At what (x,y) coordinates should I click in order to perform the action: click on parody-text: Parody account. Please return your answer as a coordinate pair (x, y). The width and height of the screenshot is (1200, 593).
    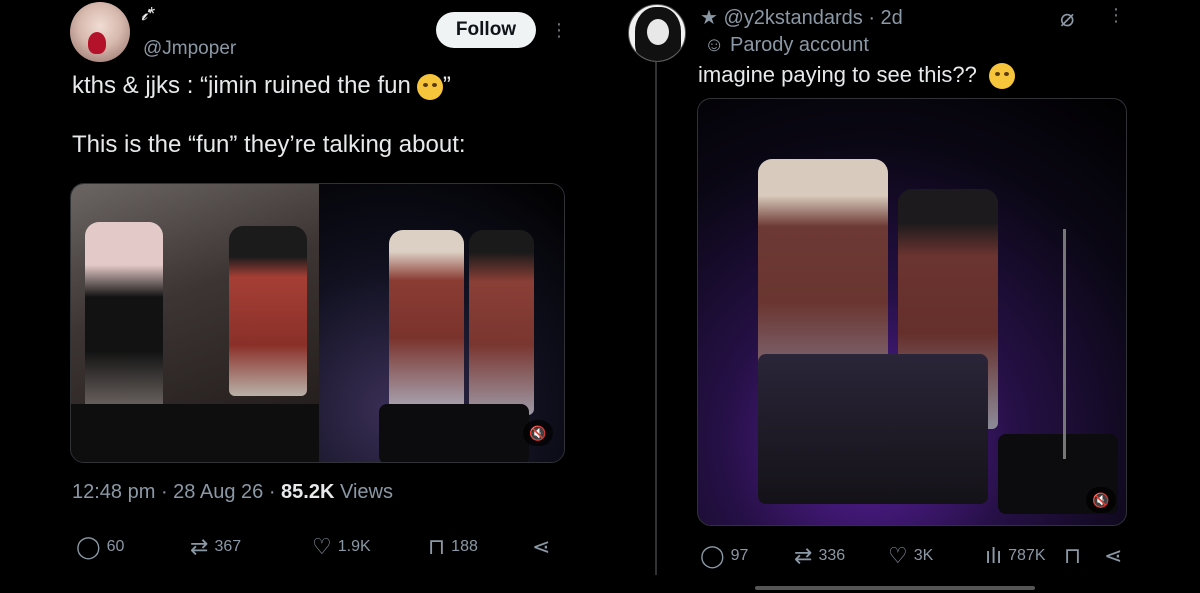
    Looking at the image, I should click on (799, 45).